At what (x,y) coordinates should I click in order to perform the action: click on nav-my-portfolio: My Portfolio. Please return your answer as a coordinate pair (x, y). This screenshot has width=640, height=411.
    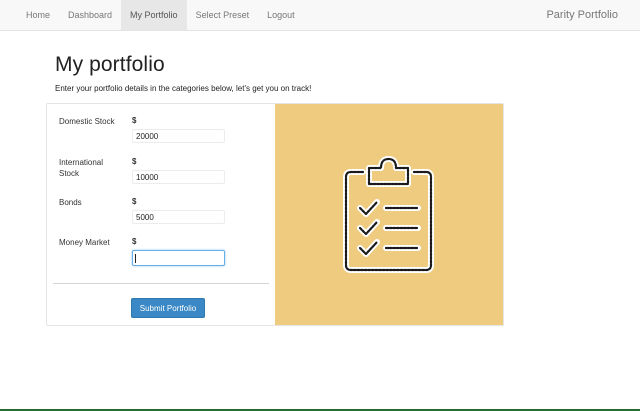
    Looking at the image, I should click on (154, 15).